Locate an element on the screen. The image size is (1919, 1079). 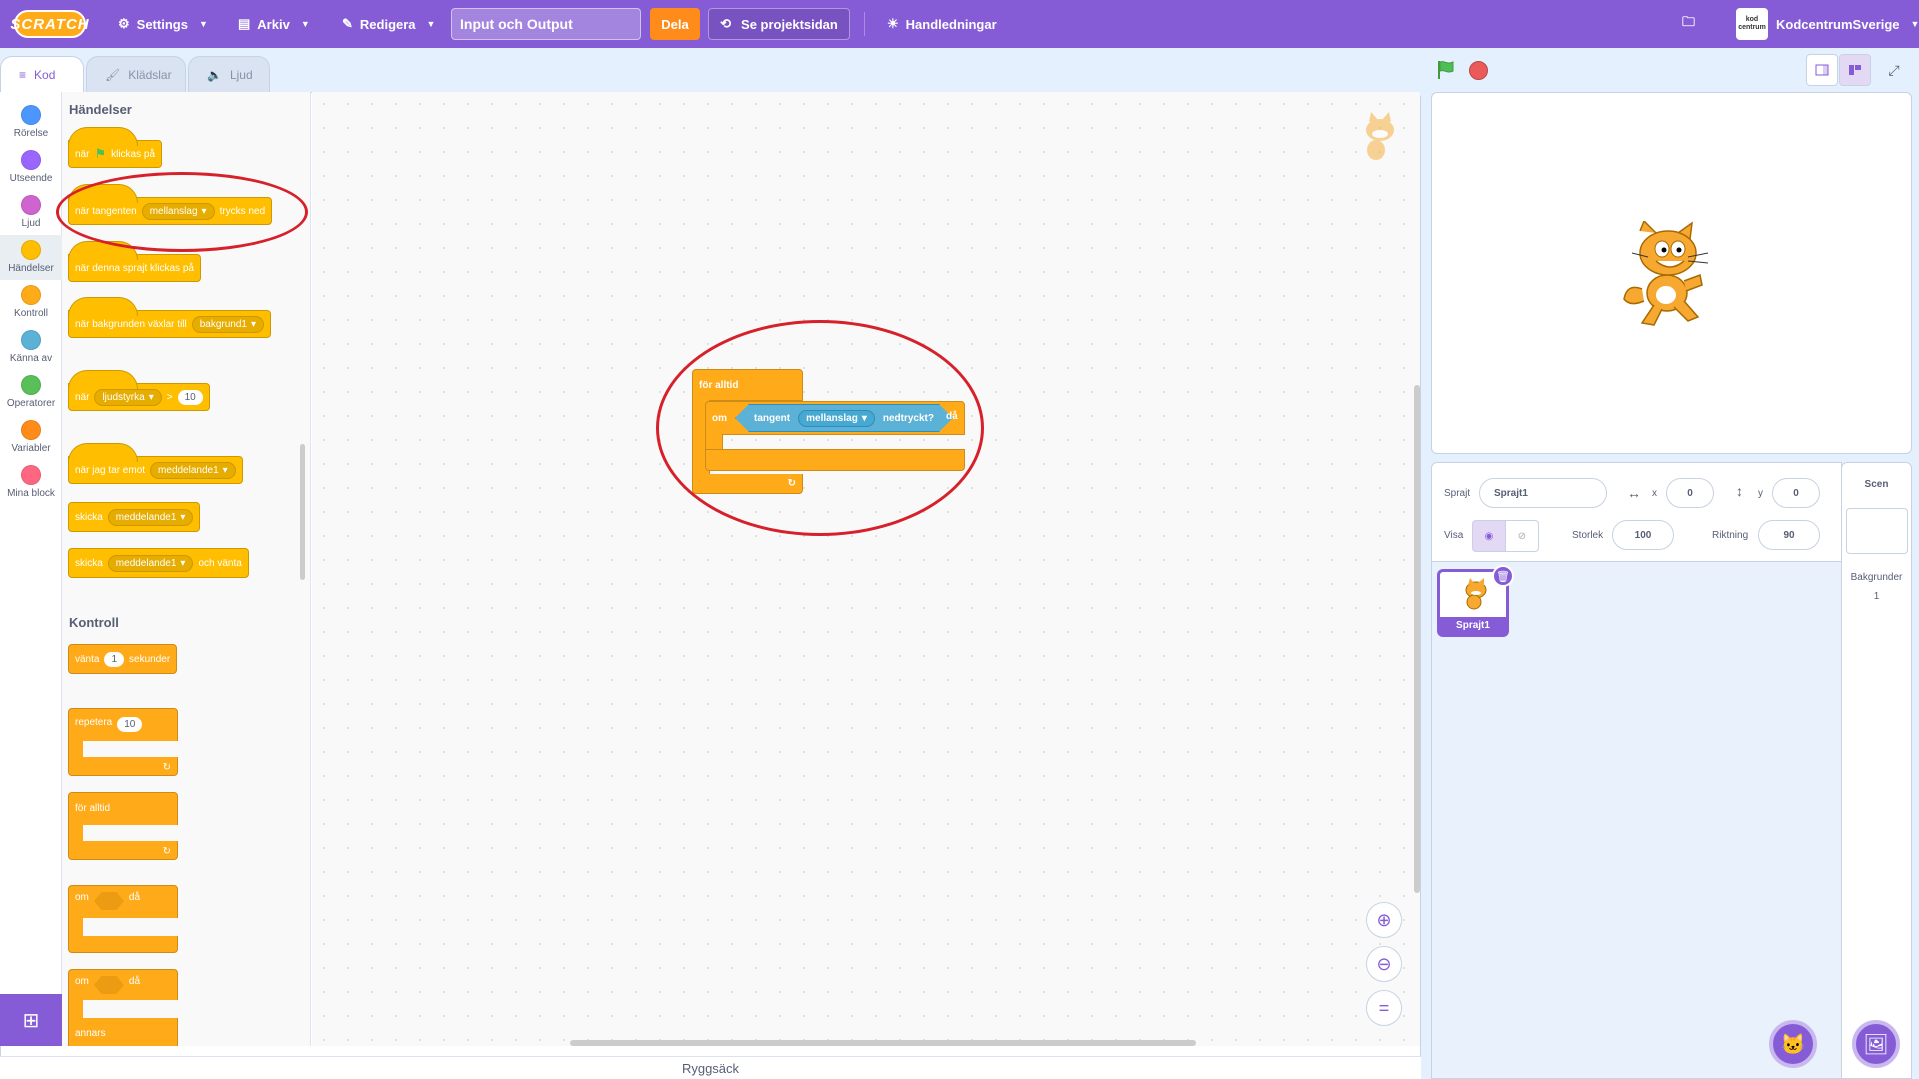
category-sensing: Känna av is located at coordinates (31, 347).